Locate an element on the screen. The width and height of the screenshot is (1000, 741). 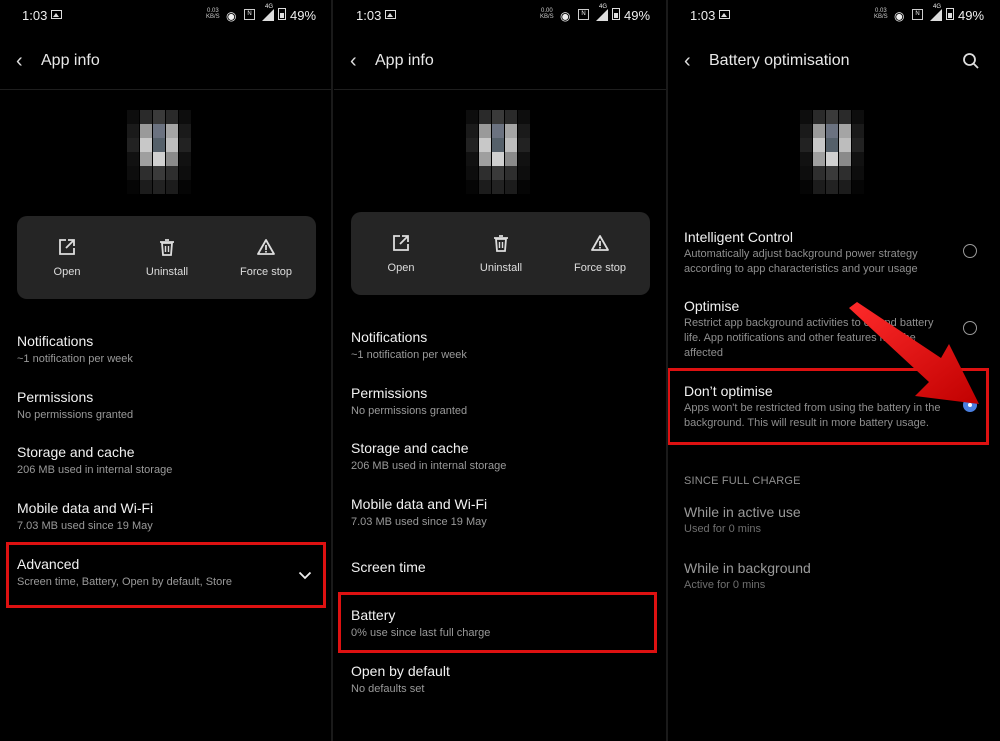
uninstall-label: Uninstall is located at coordinates (501, 268).